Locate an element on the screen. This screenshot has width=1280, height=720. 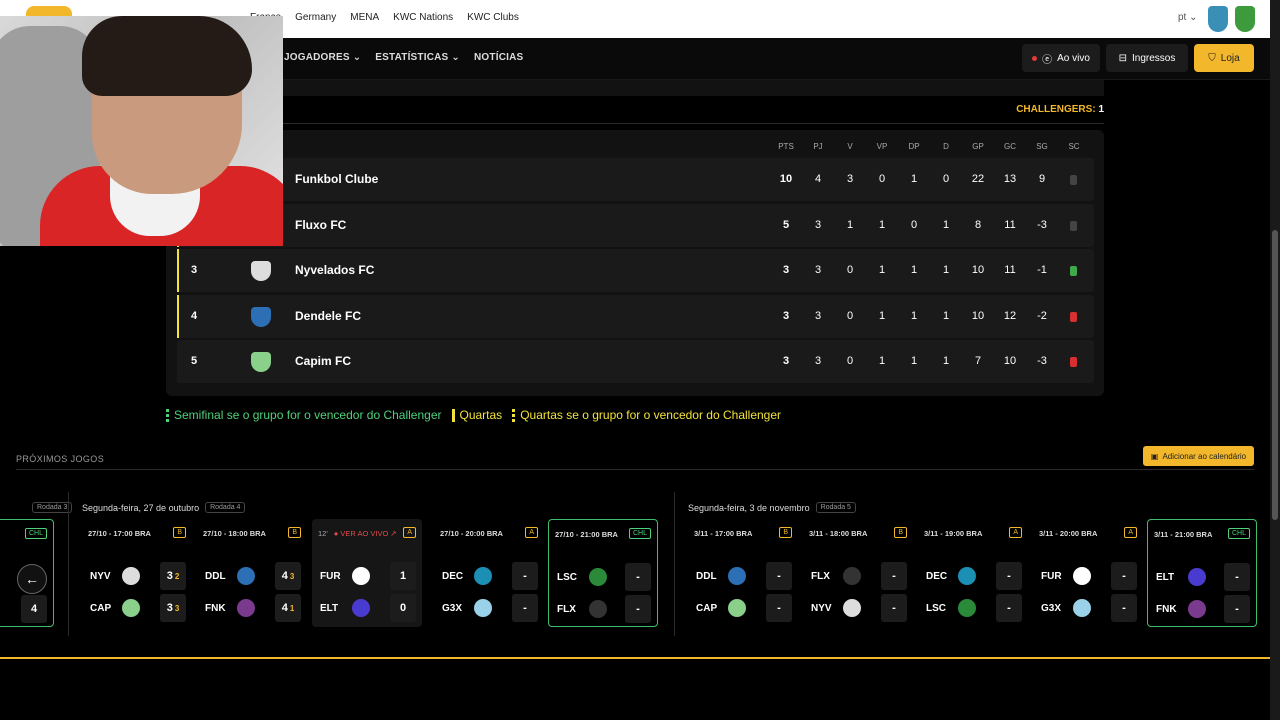
match-card: 27/10 - 18:00 BRA B DDL 4 3 FNK 4 1 is located at coordinates (252, 573).